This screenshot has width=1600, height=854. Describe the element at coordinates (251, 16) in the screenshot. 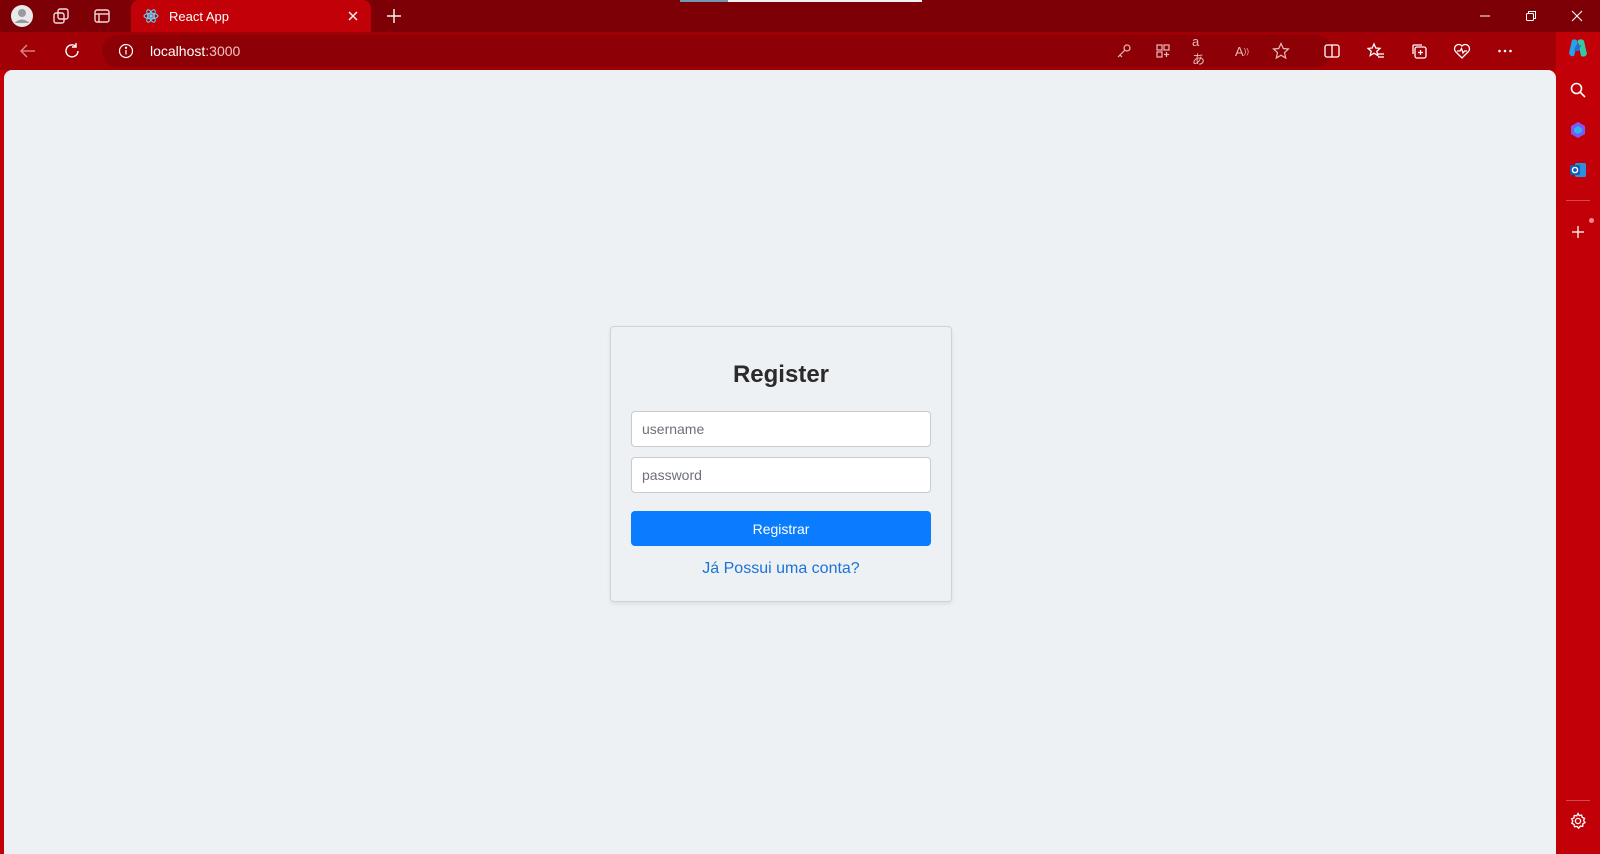

I see `tab-react-app: React App` at that location.